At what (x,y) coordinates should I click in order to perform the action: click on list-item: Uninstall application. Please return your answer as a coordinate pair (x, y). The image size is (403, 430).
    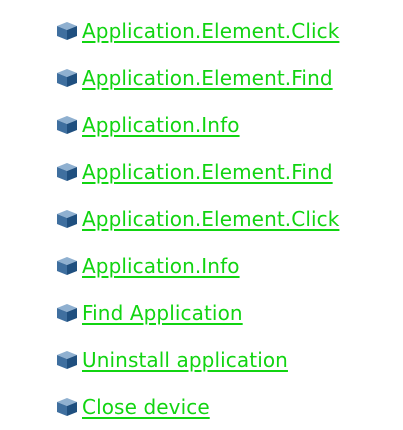
    Looking at the image, I should click on (197, 359).